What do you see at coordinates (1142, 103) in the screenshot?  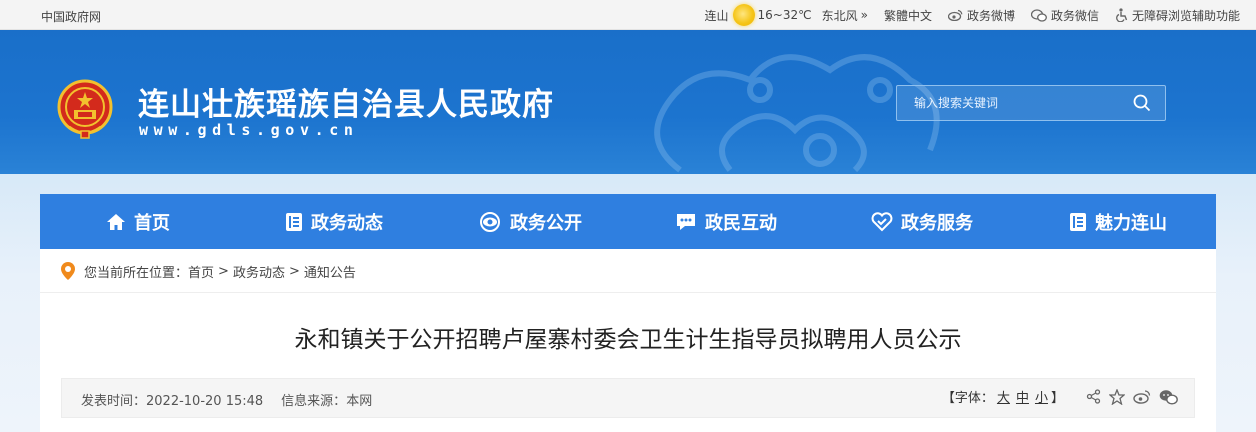 I see `search-icon` at bounding box center [1142, 103].